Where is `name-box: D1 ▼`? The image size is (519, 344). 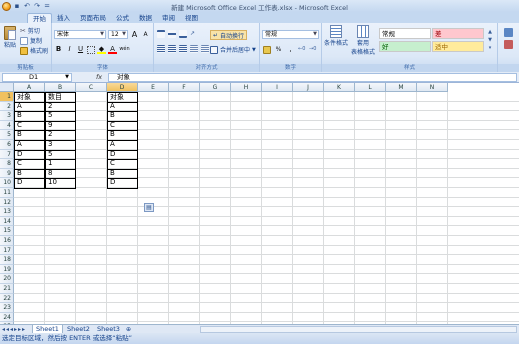
name-box: D1 ▼ is located at coordinates (37, 77).